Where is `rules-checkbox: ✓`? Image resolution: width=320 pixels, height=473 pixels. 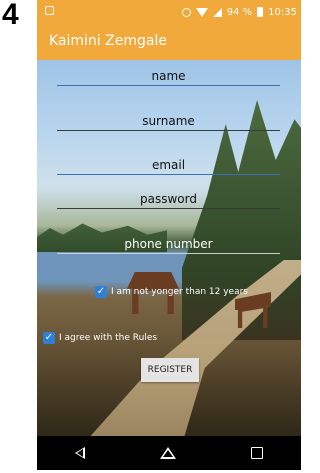 rules-checkbox: ✓ is located at coordinates (49, 338).